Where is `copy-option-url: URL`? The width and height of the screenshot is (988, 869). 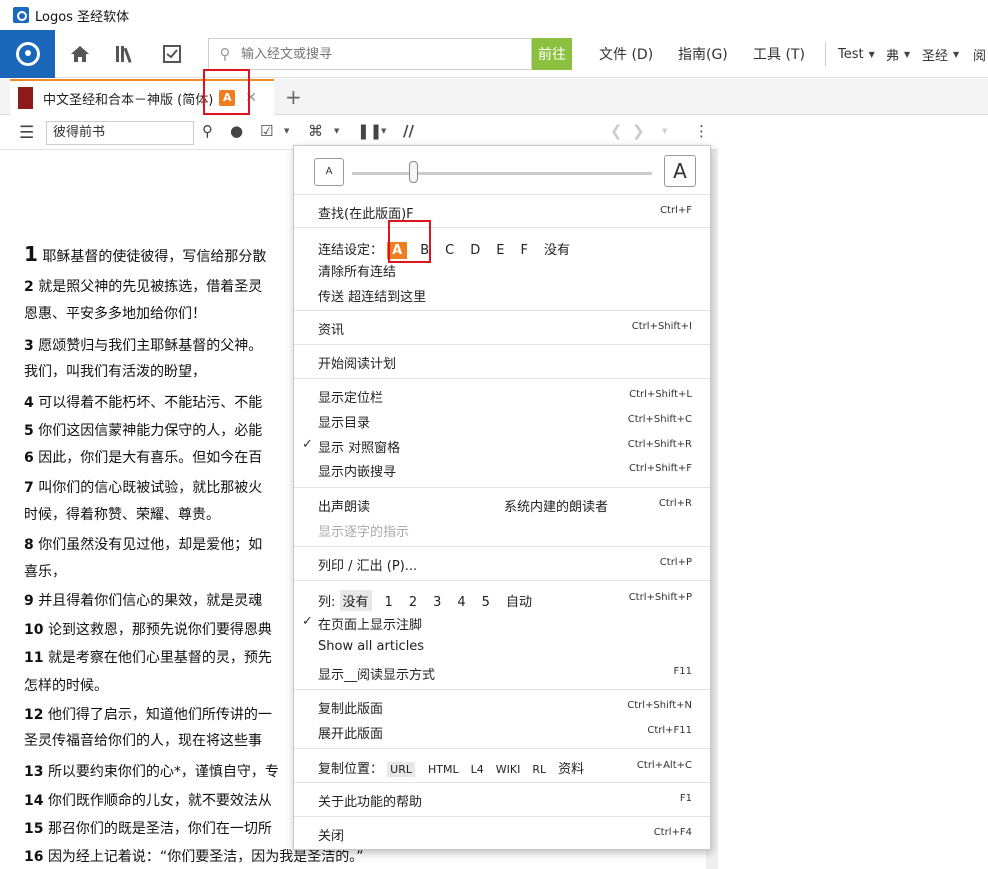 copy-option-url: URL is located at coordinates (401, 769).